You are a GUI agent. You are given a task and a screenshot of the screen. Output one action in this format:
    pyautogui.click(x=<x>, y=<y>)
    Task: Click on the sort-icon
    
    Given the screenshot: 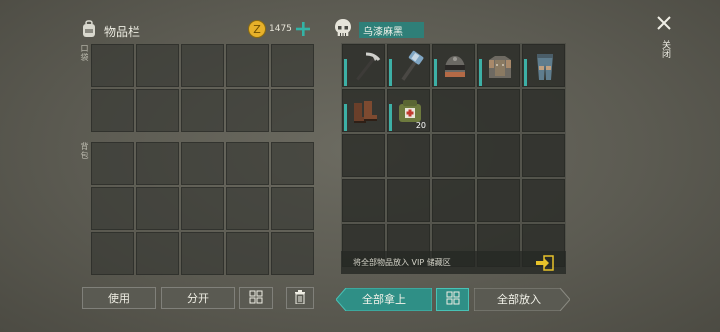 What is the action you would take?
    pyautogui.click(x=256, y=298)
    